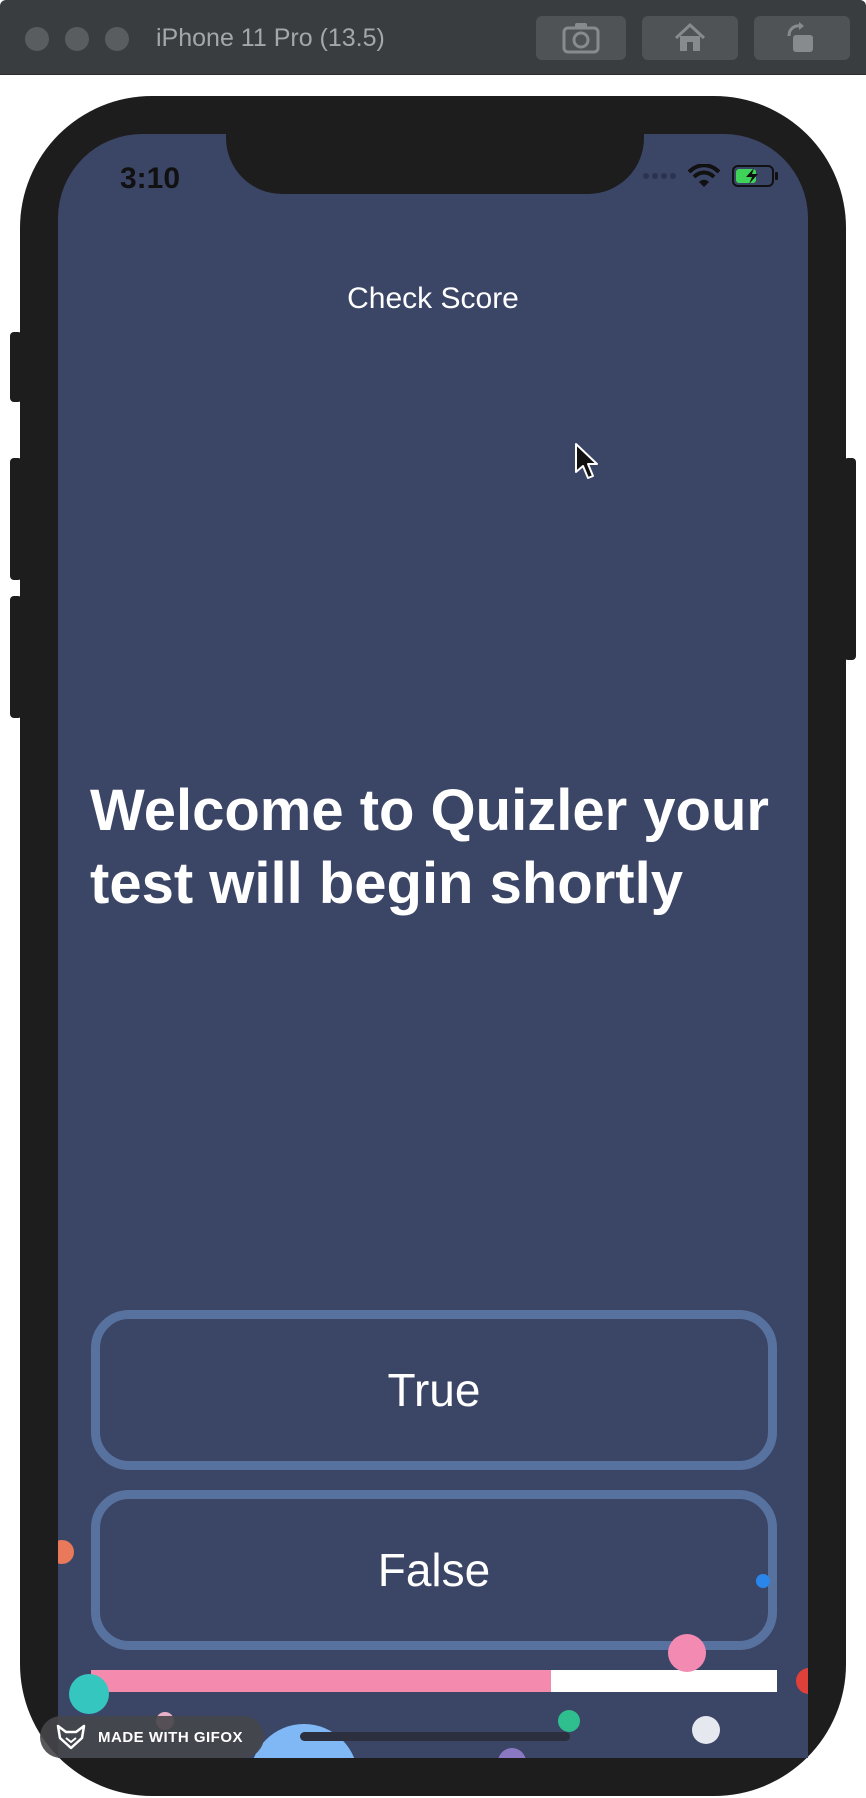 This screenshot has width=866, height=1798. Describe the element at coordinates (755, 176) in the screenshot. I see `battery-charging-icon` at that location.